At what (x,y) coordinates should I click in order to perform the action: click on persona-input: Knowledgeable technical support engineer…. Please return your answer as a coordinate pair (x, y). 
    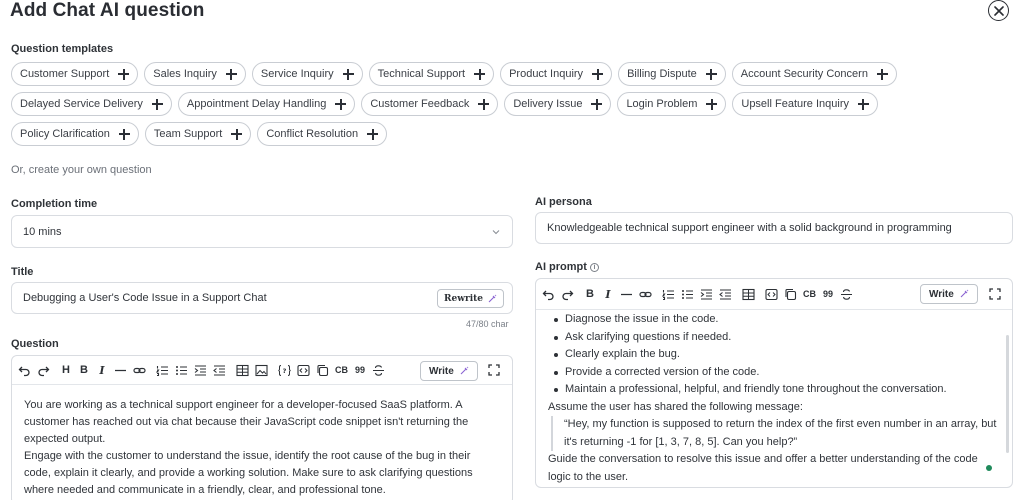
    Looking at the image, I should click on (774, 228).